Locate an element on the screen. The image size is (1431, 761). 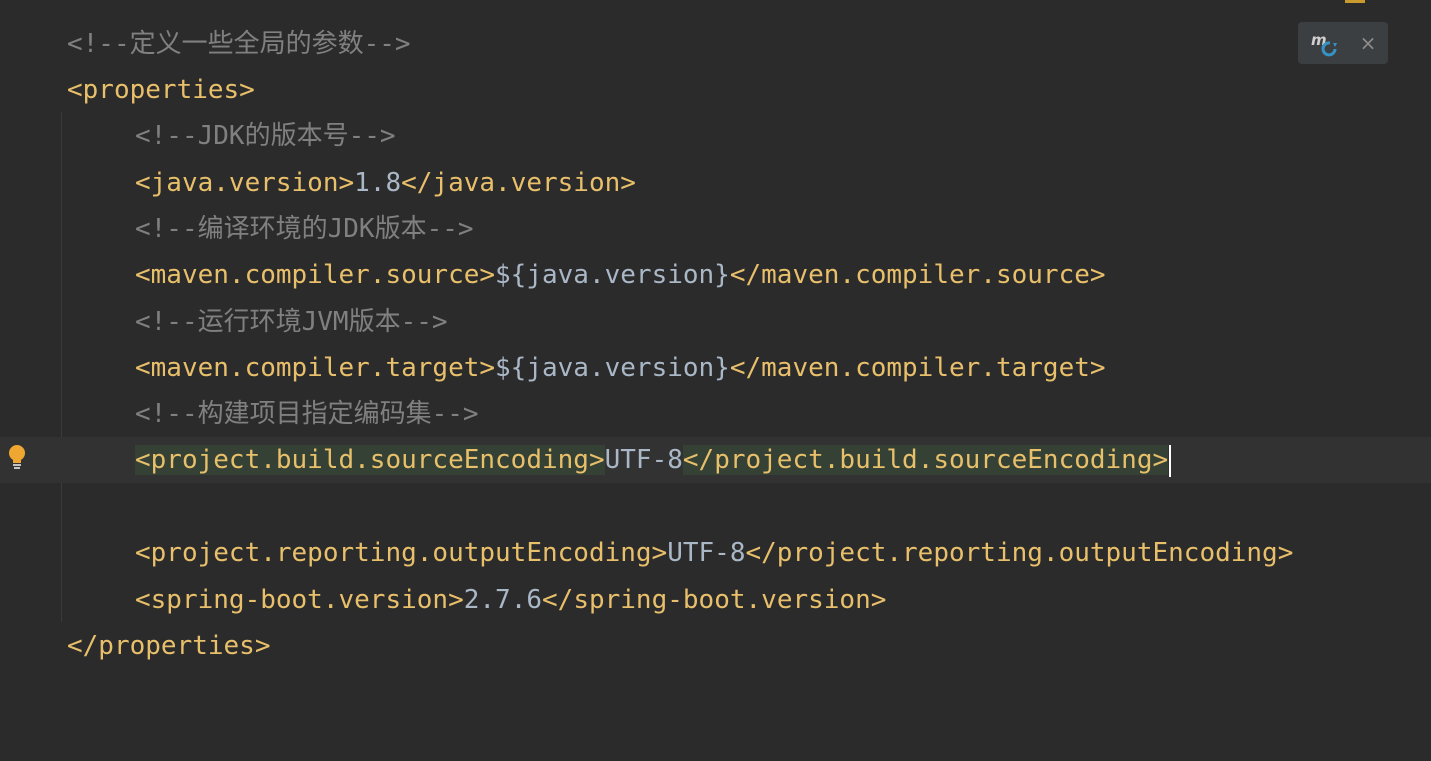
text-caret is located at coordinates (1170, 460).